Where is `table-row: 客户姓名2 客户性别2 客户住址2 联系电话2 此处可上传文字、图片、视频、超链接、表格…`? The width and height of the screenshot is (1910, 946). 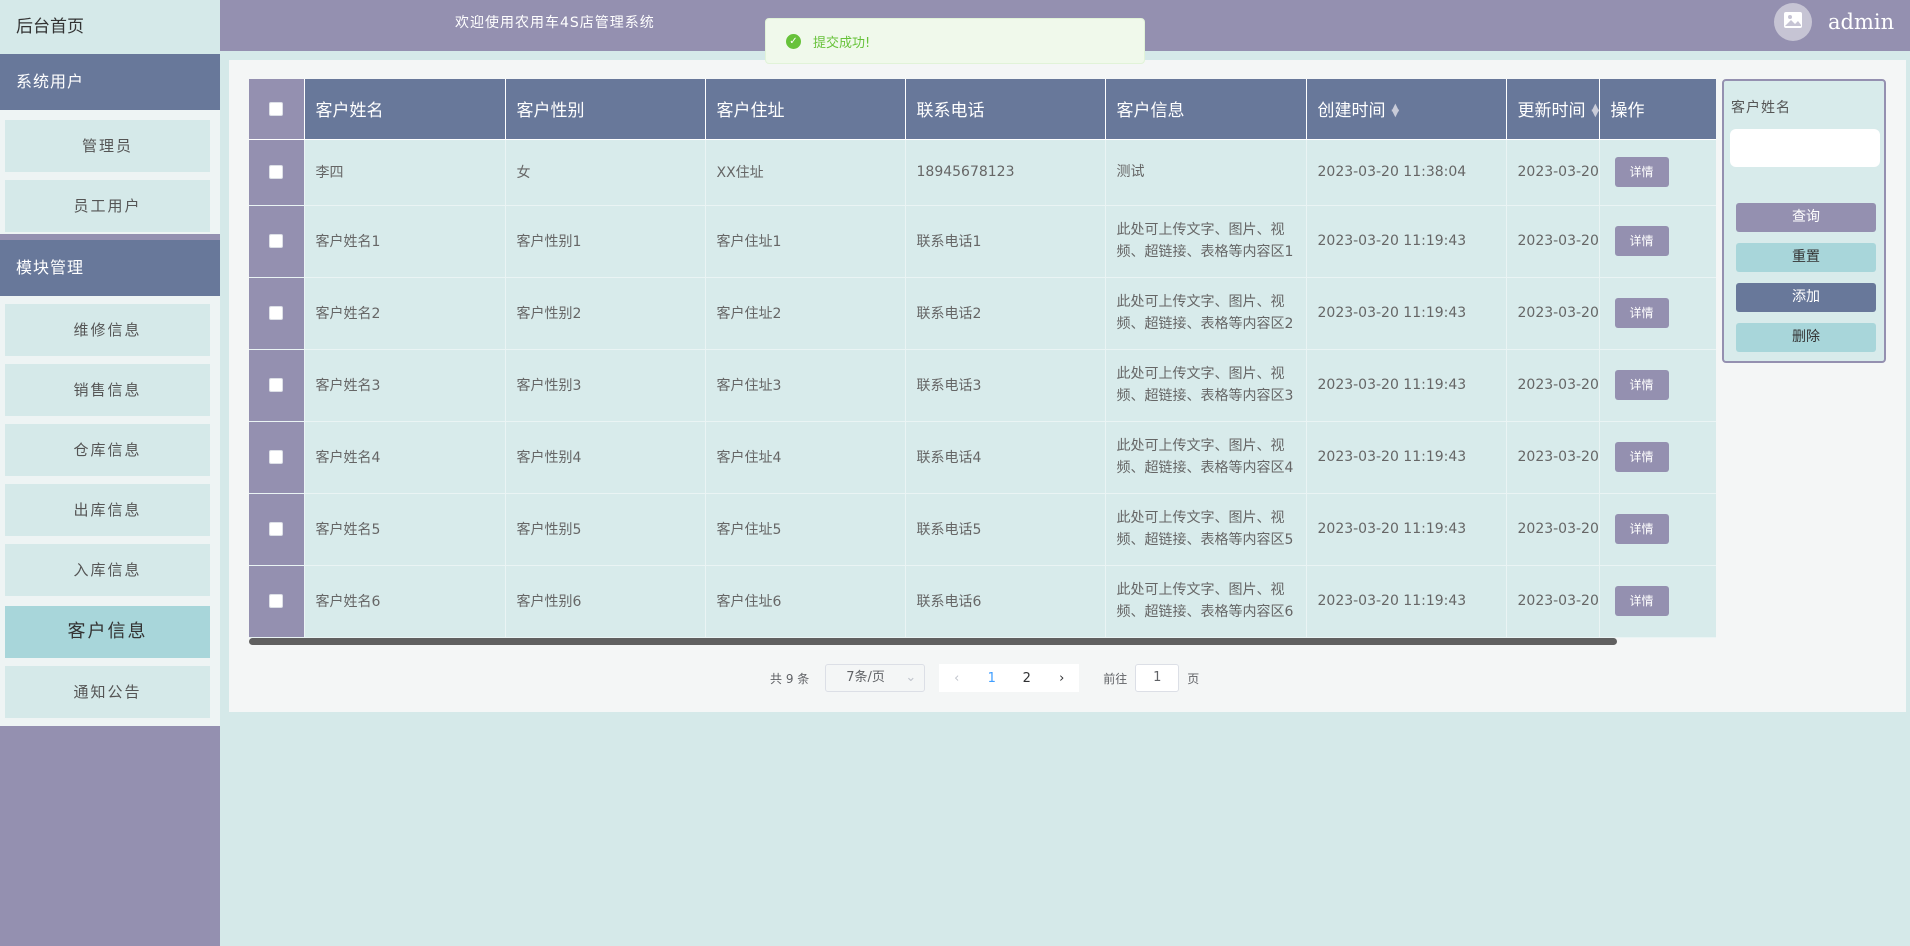
table-row: 客户姓名2 客户性别2 客户住址2 联系电话2 此处可上传文字、图片、视频、超链接、表格… is located at coordinates (982, 313).